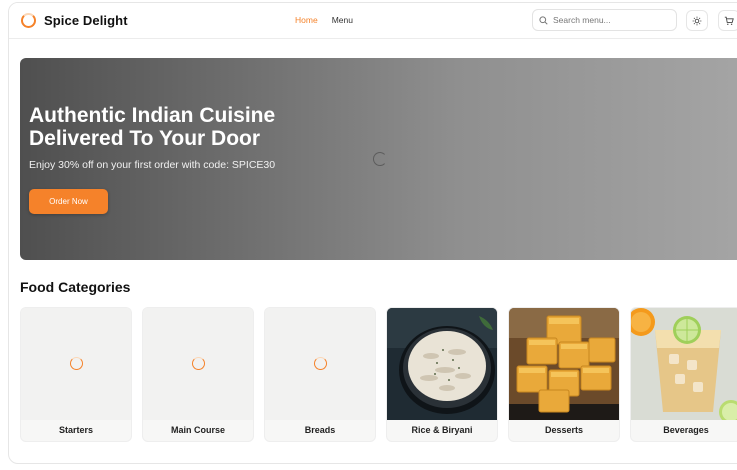  I want to click on brand-name: Spice Delight, so click(86, 20).